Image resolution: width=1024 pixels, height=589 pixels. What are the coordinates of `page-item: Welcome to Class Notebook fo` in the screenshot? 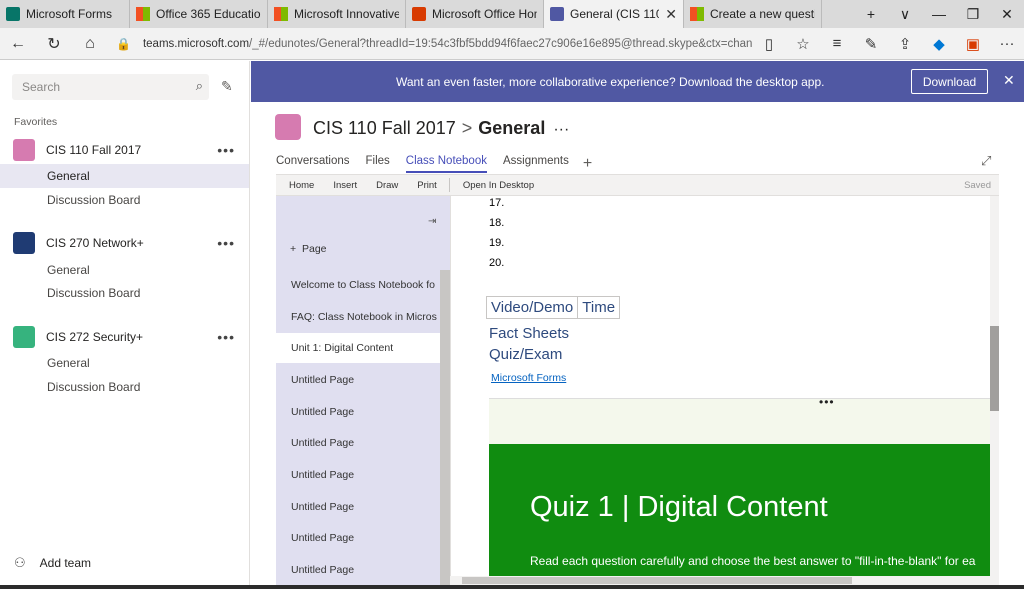 It's located at (358, 285).